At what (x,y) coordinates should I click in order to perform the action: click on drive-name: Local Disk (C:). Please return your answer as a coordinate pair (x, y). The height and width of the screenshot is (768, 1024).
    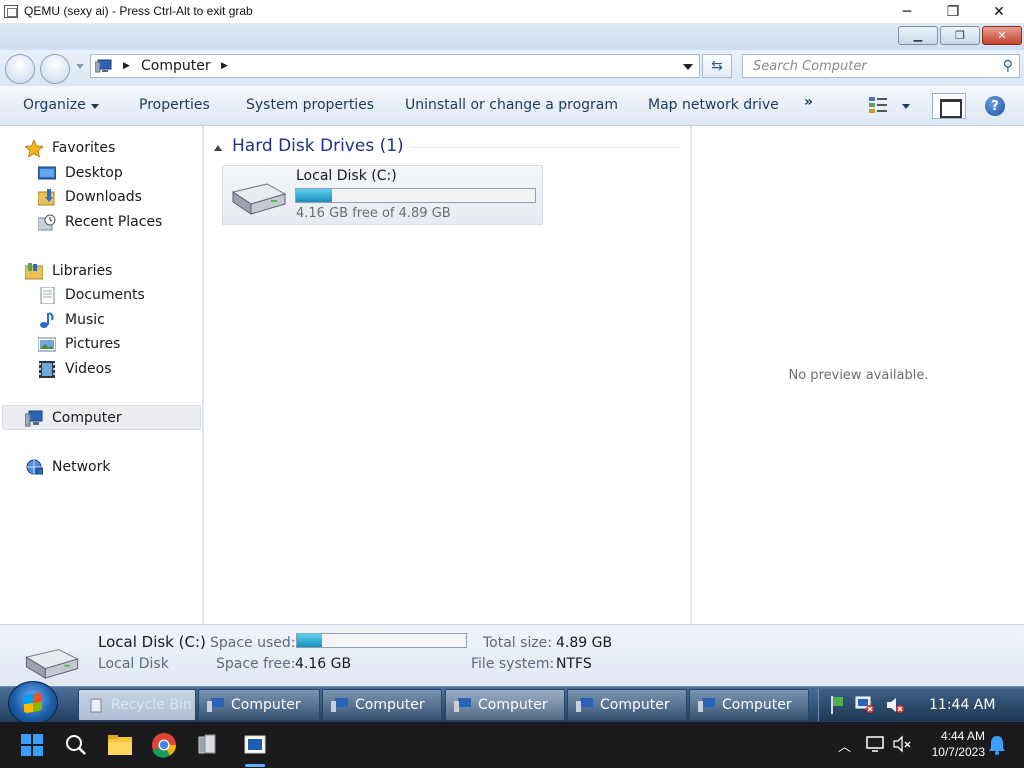
    Looking at the image, I should click on (346, 176).